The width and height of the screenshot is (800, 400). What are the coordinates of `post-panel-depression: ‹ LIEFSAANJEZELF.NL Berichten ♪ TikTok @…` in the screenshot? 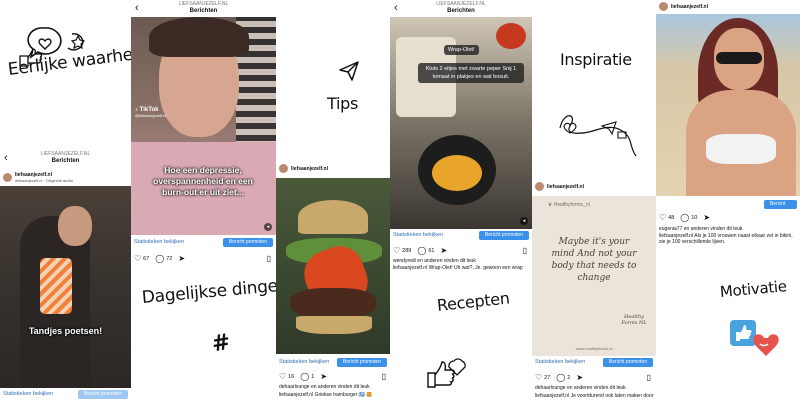 It's located at (203, 136).